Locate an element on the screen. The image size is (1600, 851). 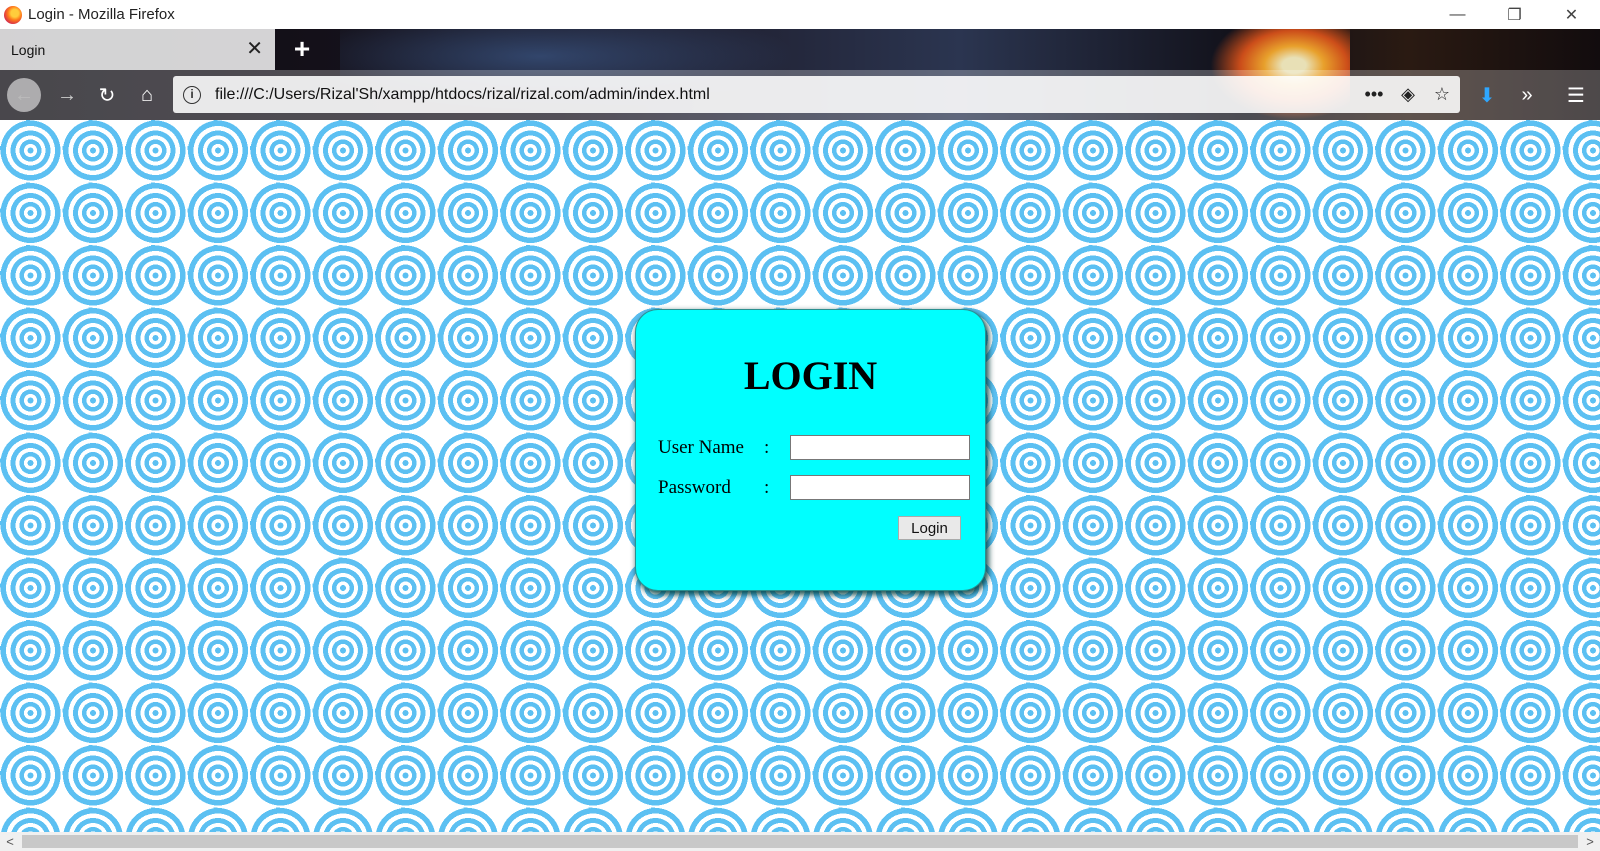
scrollbar-thumb is located at coordinates (800, 841).